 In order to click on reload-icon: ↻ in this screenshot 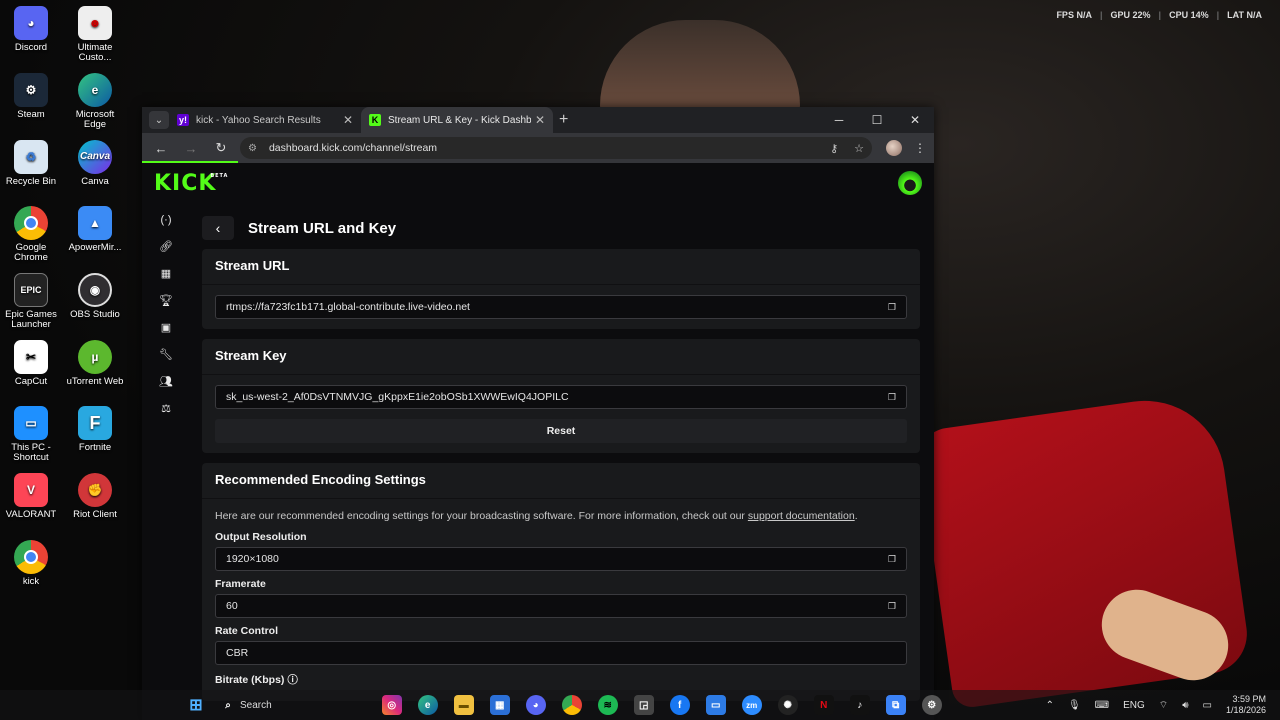, I will do `click(221, 148)`.